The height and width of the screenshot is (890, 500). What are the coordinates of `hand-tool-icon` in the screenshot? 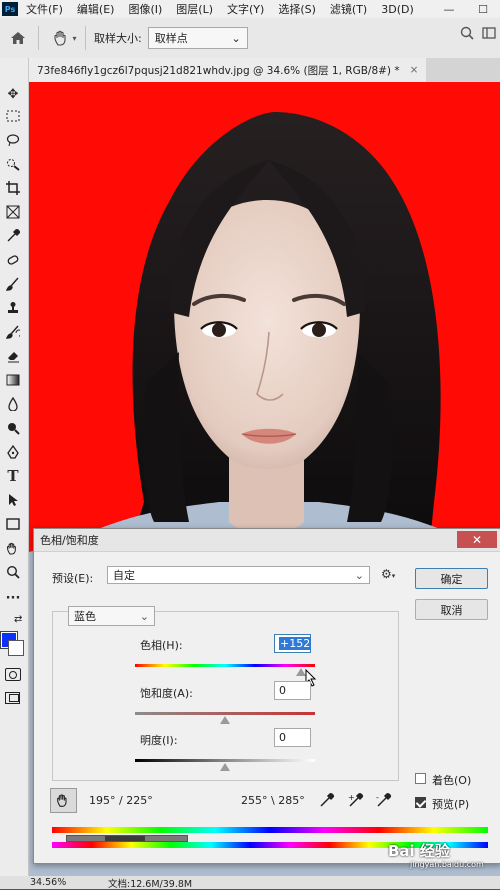 It's located at (13, 548).